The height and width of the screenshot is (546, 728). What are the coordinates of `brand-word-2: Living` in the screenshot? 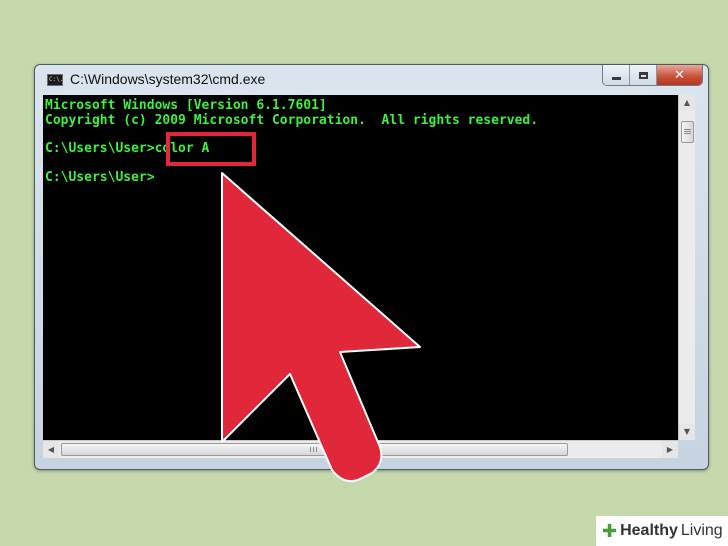 It's located at (701, 530).